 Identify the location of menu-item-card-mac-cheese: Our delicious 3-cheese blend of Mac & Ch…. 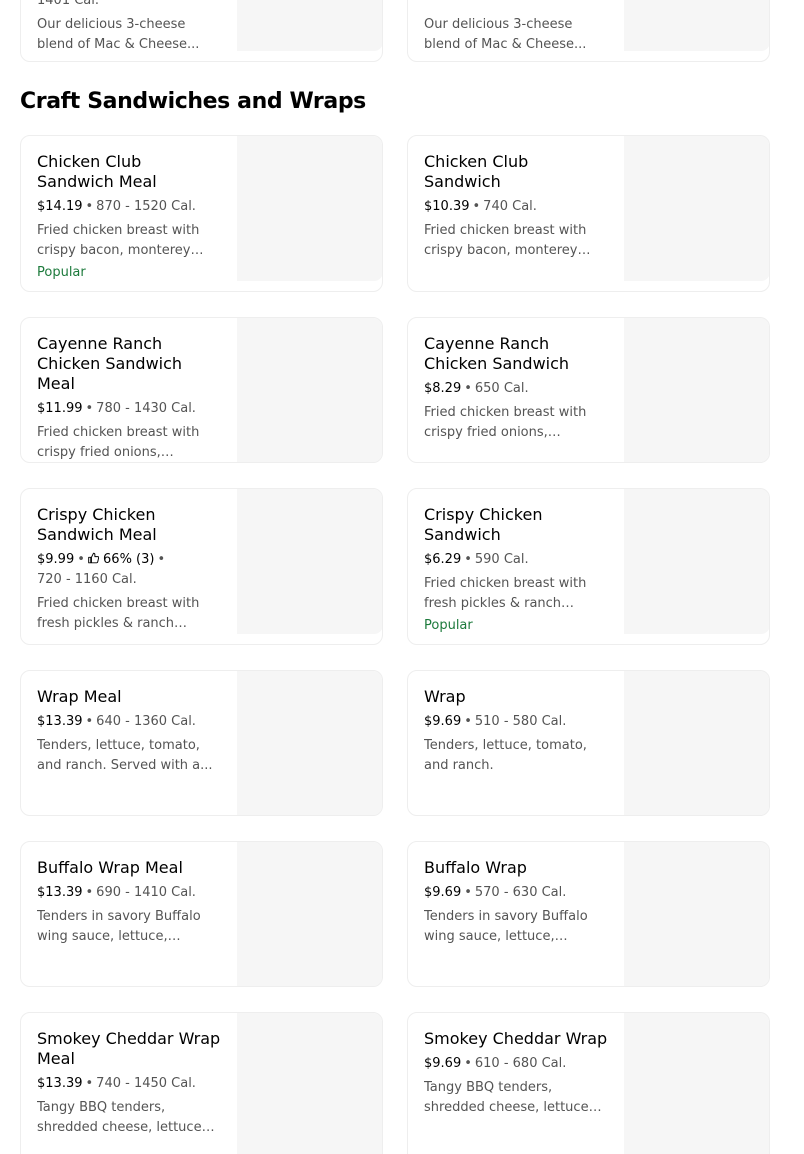
(588, 31).